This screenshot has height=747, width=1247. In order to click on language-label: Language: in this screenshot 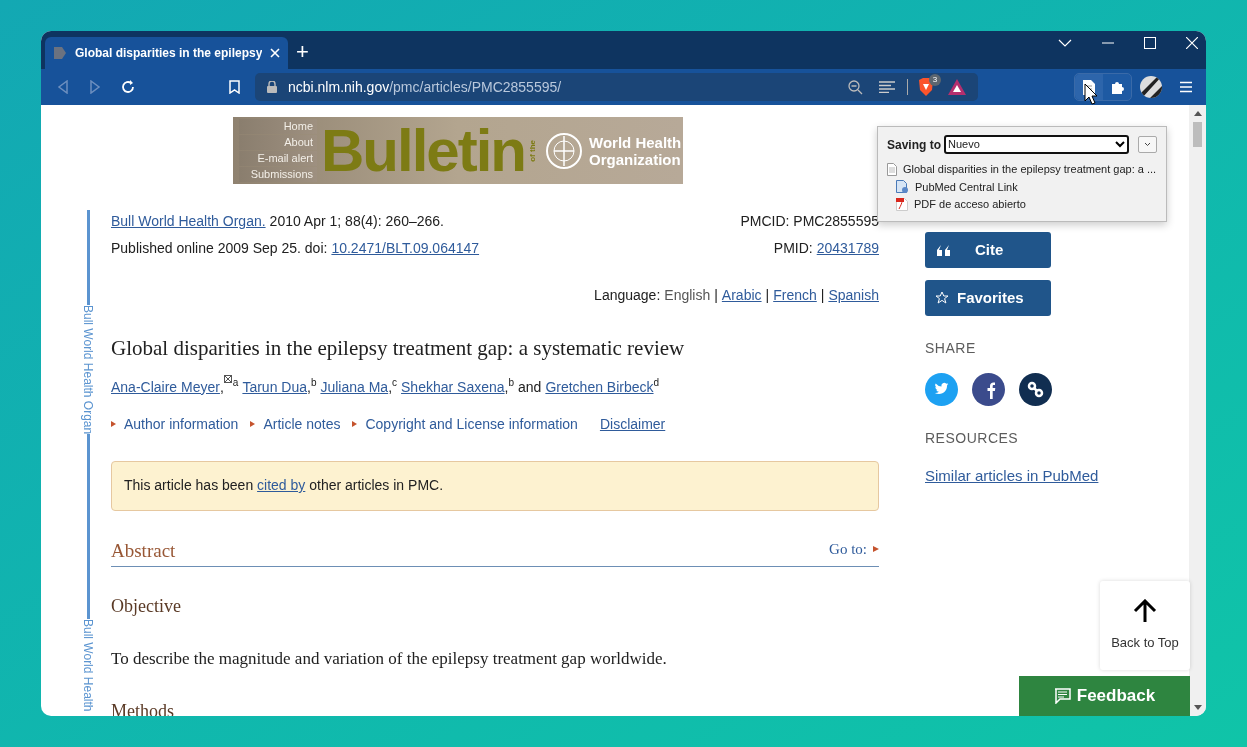, I will do `click(627, 295)`.